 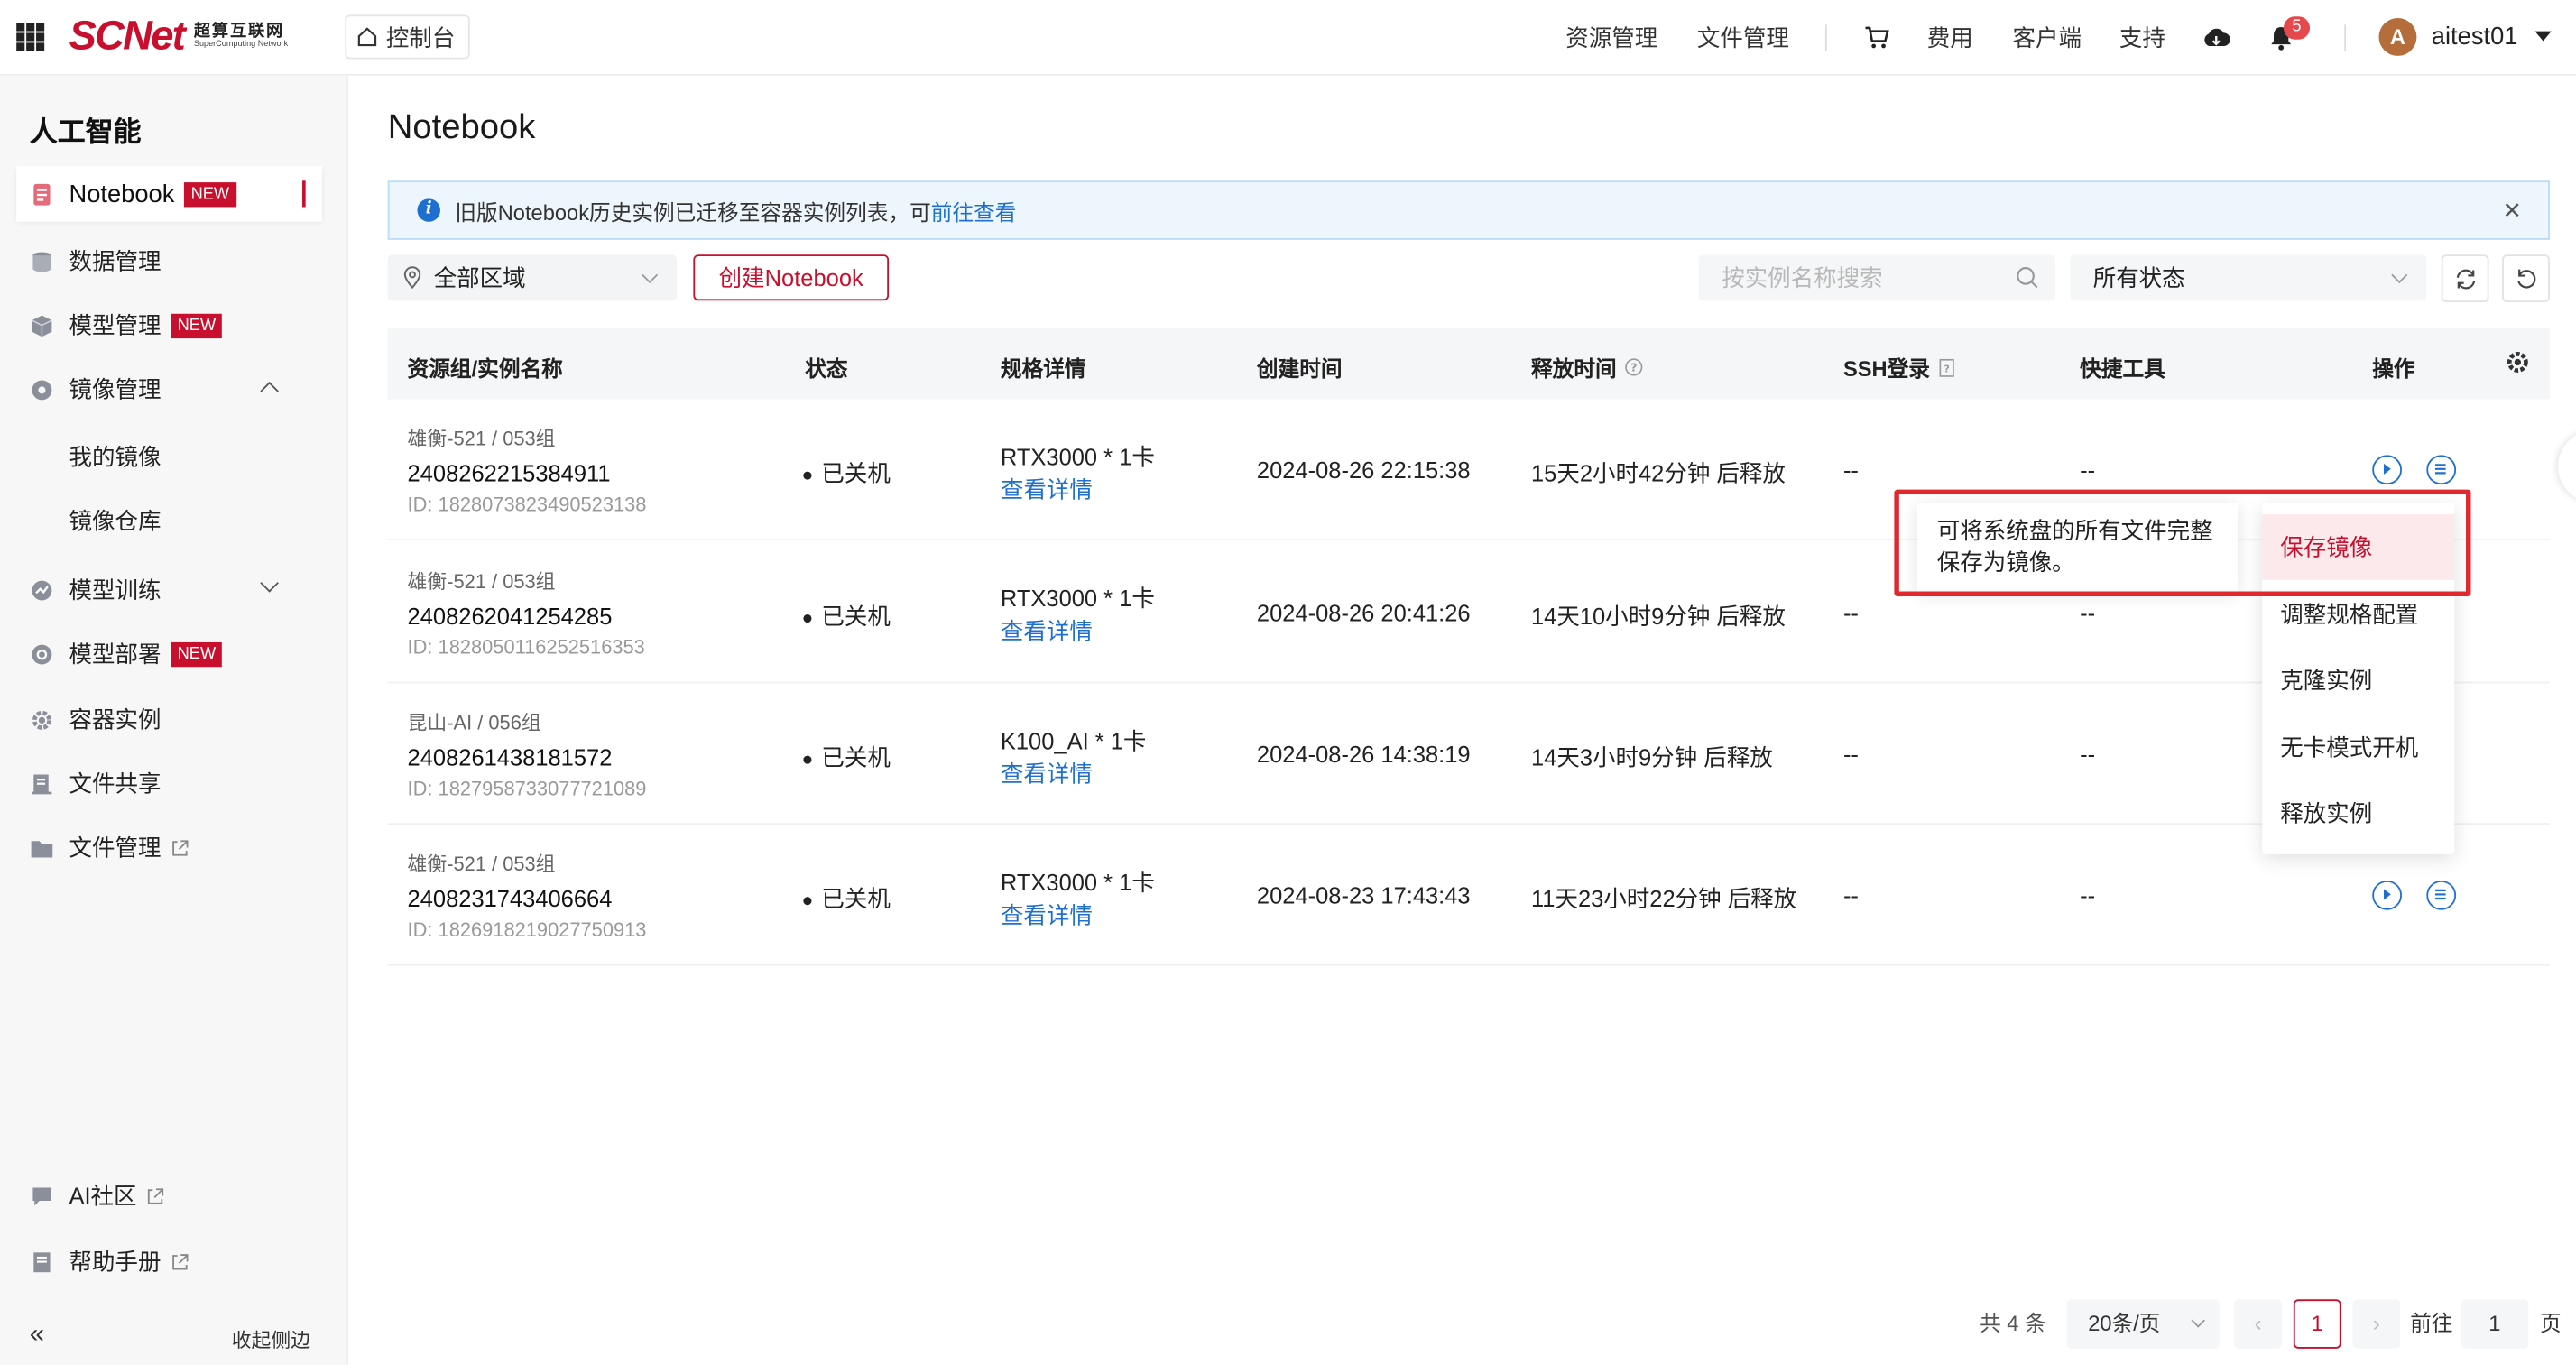 What do you see at coordinates (2358, 680) in the screenshot?
I see `menu-item-clone-instance: 克隆实例` at bounding box center [2358, 680].